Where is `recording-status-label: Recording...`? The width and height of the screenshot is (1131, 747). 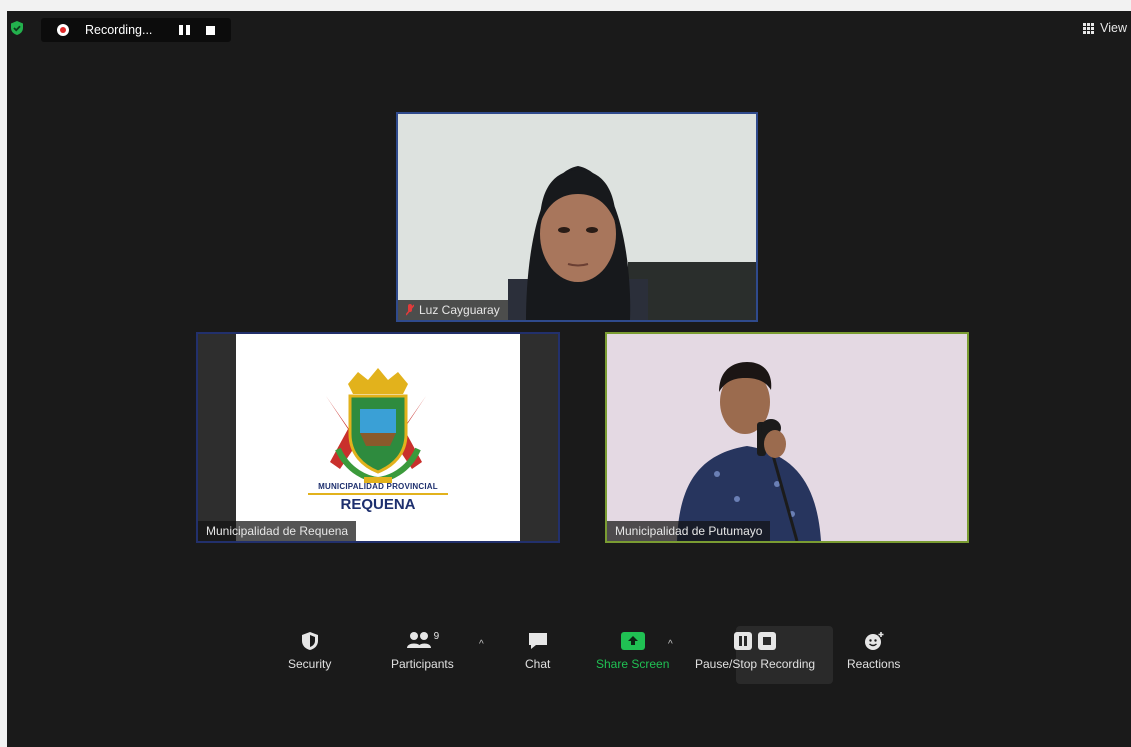 recording-status-label: Recording... is located at coordinates (119, 30).